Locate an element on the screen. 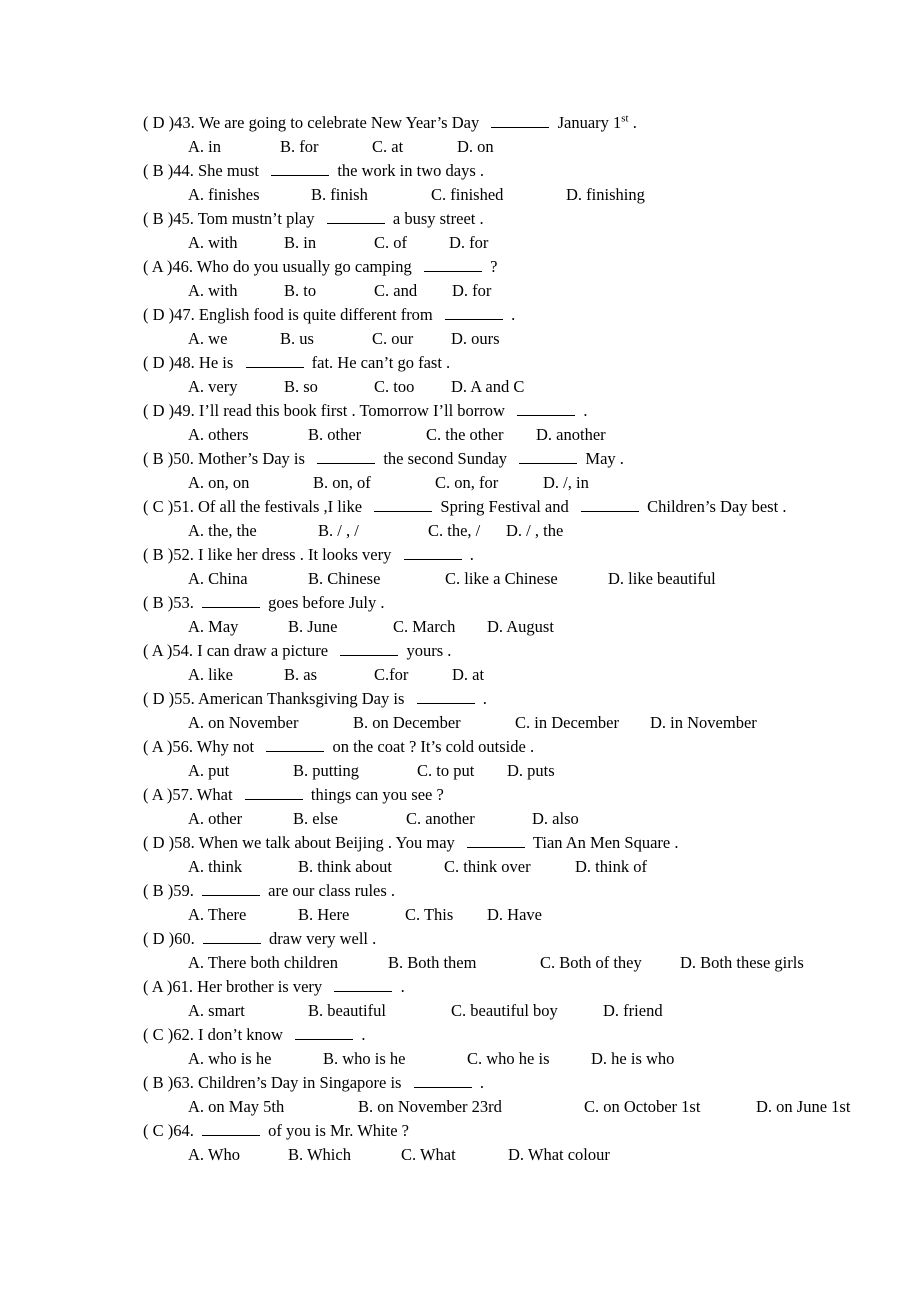 This screenshot has height=1302, width=920. option-choice: C. the other is located at coordinates (481, 435).